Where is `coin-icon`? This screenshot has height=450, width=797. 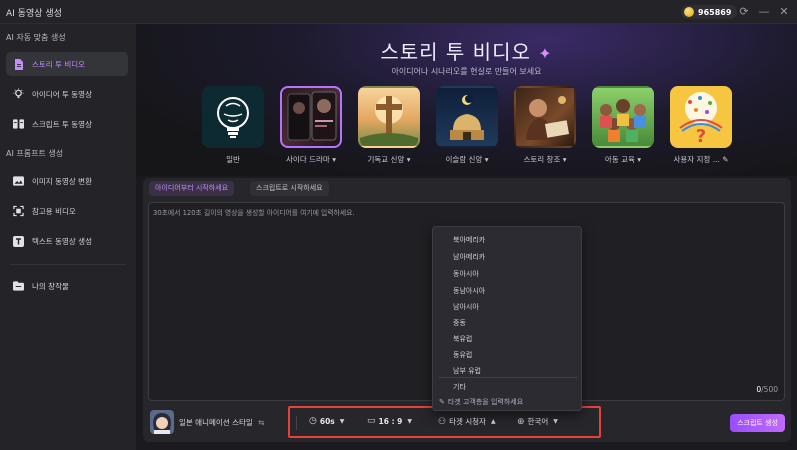
coin-icon is located at coordinates (689, 12).